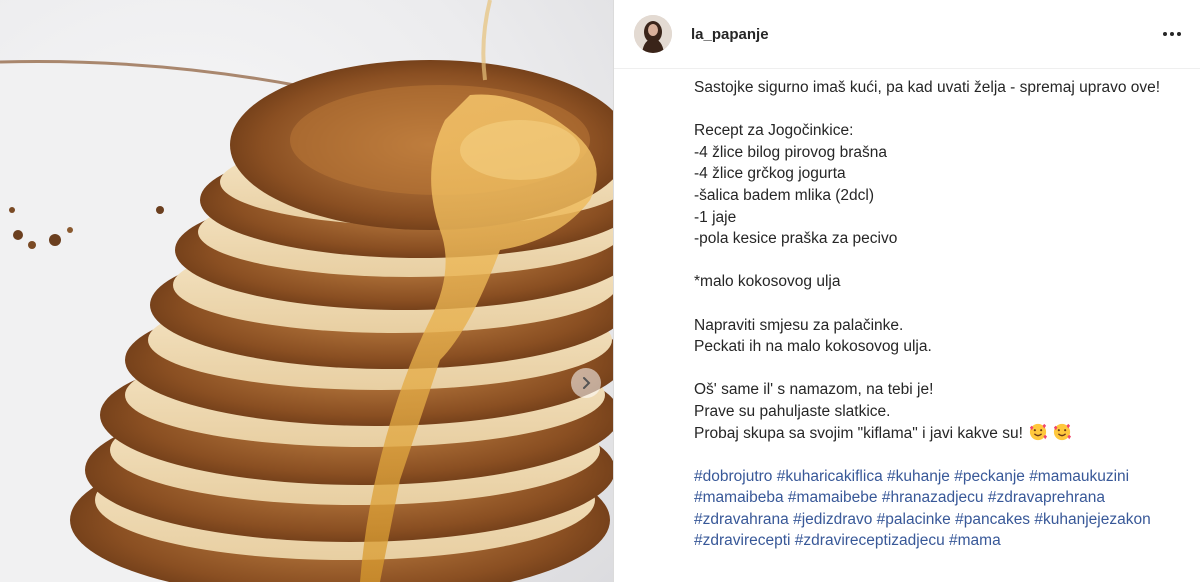 This screenshot has height=582, width=1200. I want to click on ingredient-item: -pola kesice praška za pecivo, so click(796, 239).